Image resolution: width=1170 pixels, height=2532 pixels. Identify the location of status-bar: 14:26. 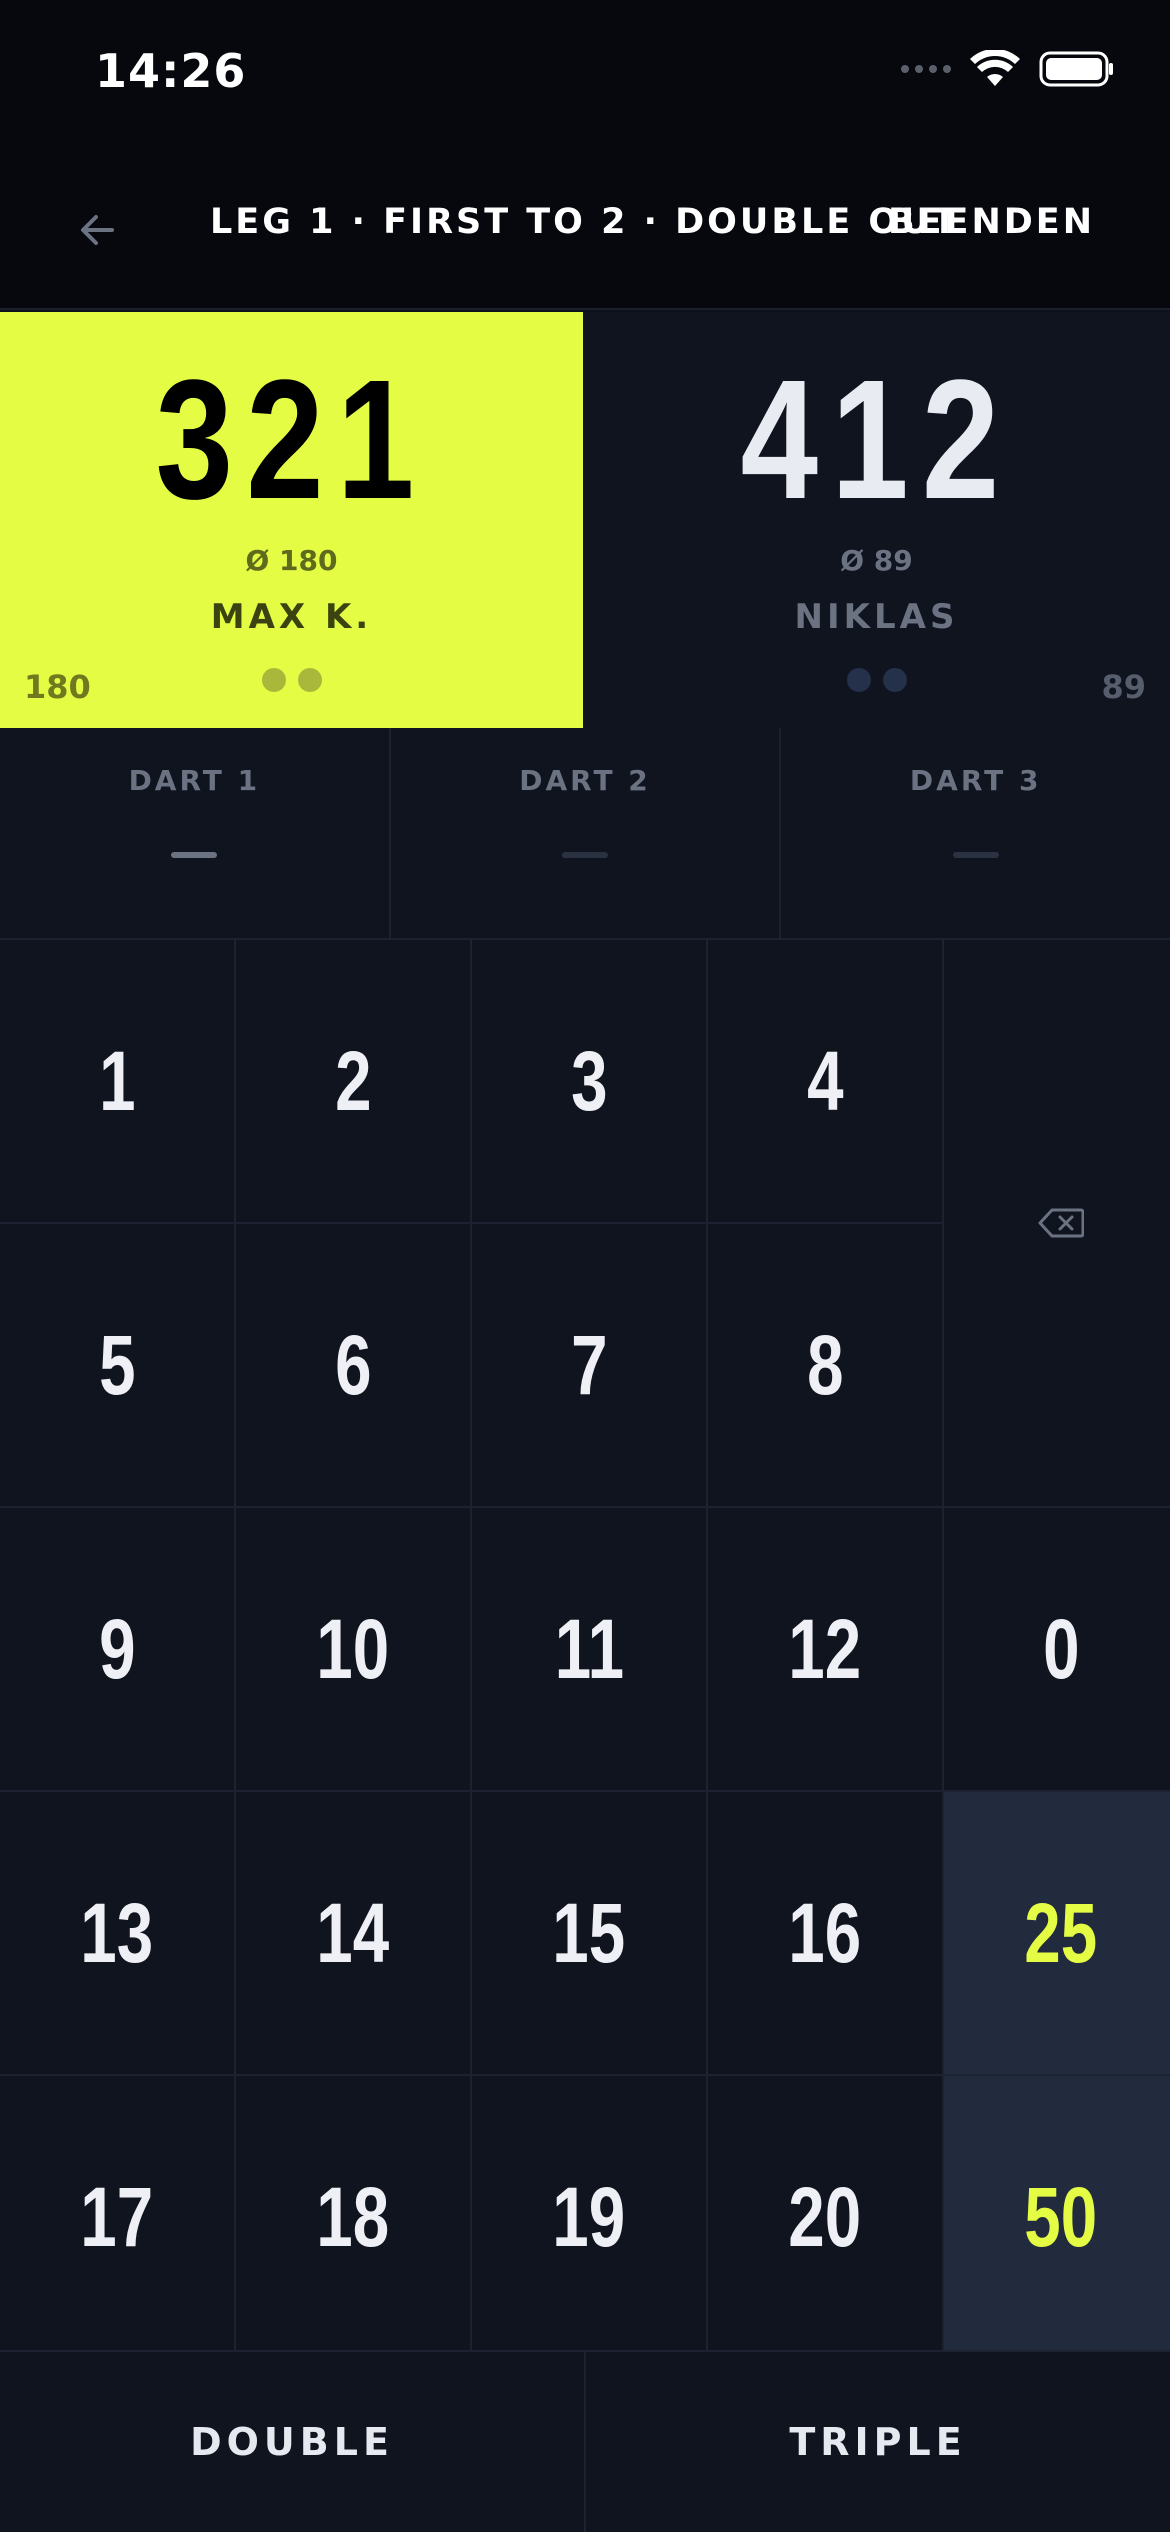
(585, 75).